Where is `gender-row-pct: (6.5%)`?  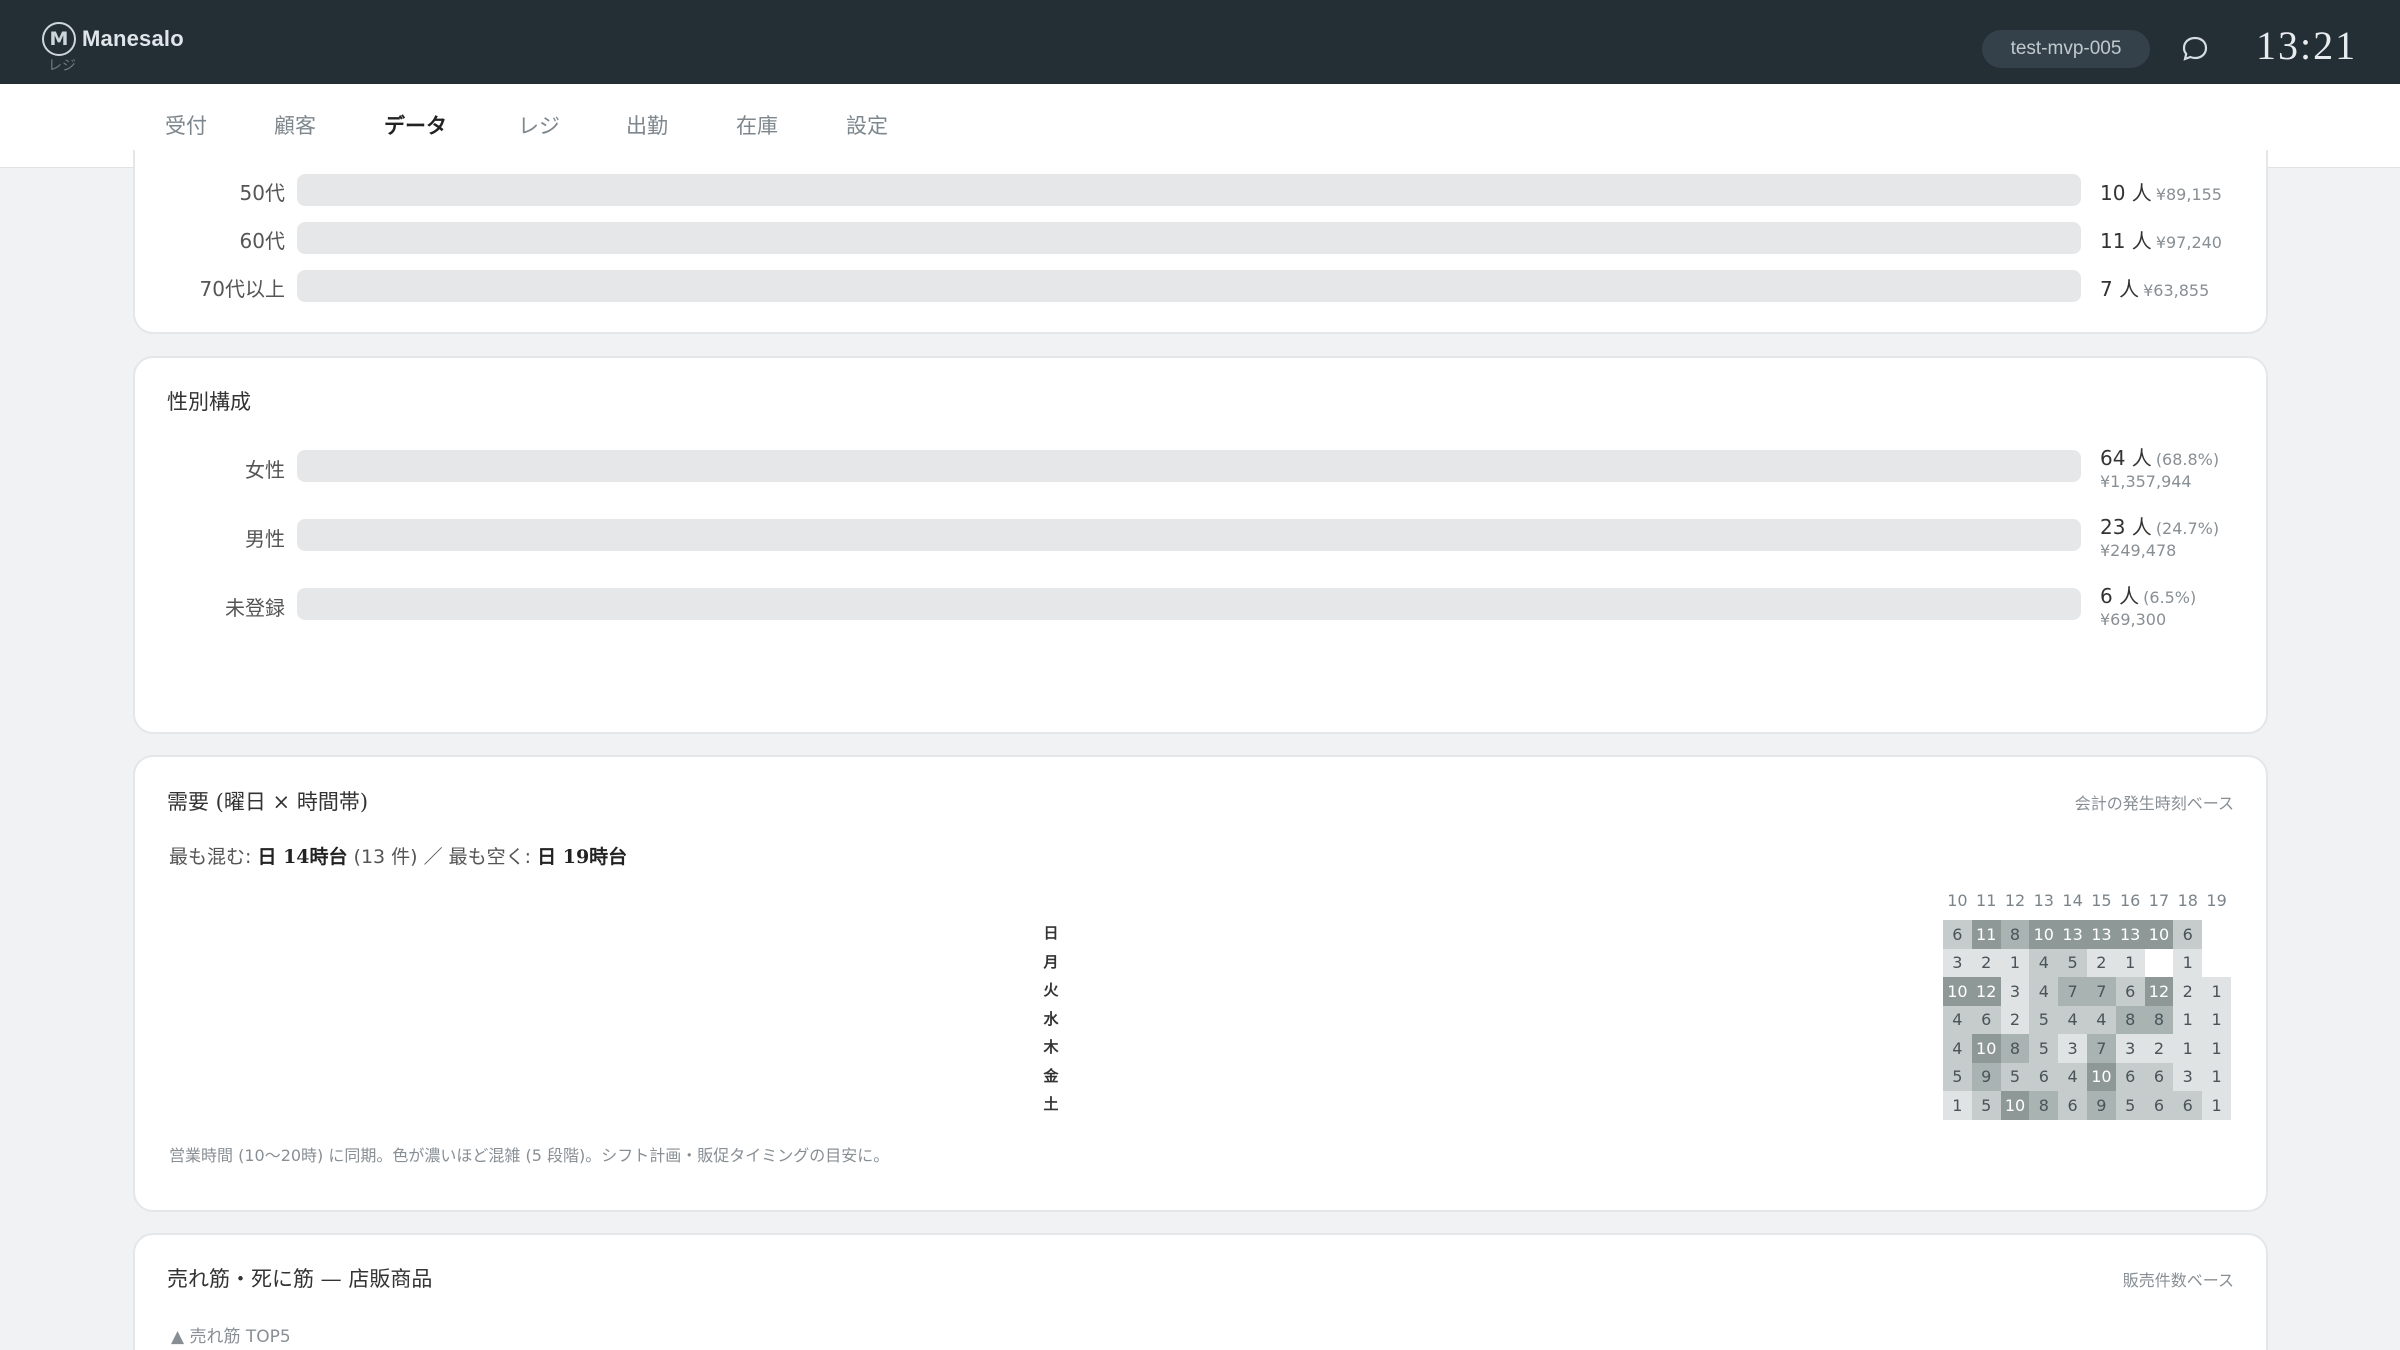 gender-row-pct: (6.5%) is located at coordinates (2170, 597).